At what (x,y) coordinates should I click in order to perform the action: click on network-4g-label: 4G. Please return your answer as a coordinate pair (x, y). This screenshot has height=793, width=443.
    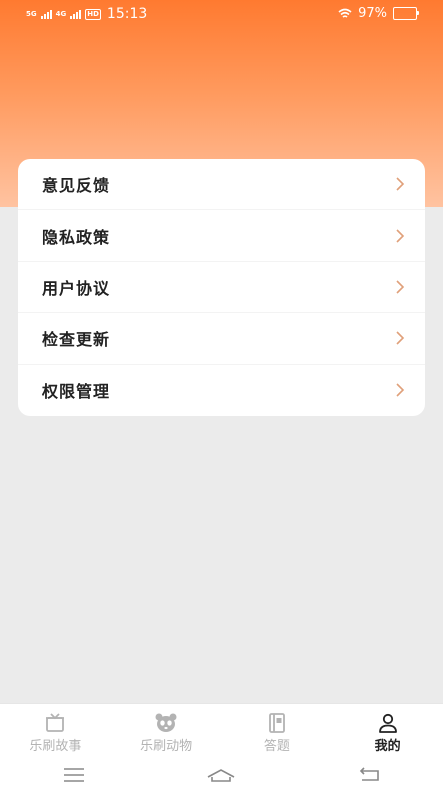
    Looking at the image, I should click on (61, 13).